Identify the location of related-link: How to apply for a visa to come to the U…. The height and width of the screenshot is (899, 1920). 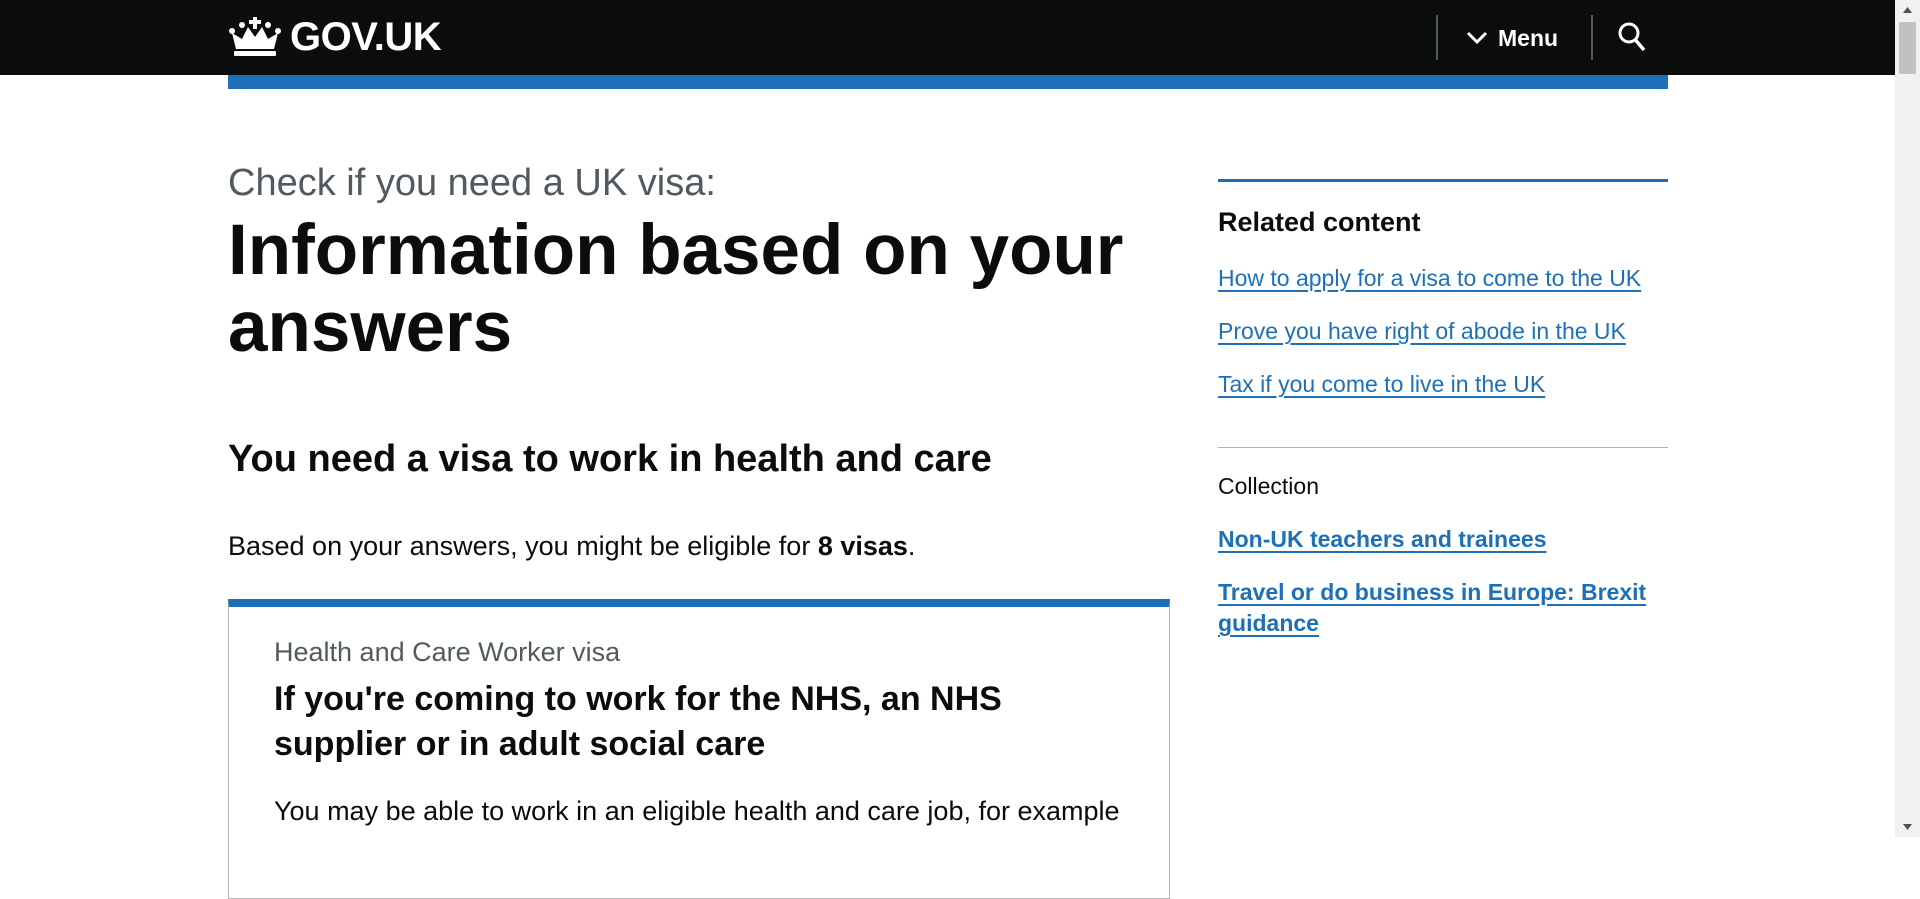
(1429, 278).